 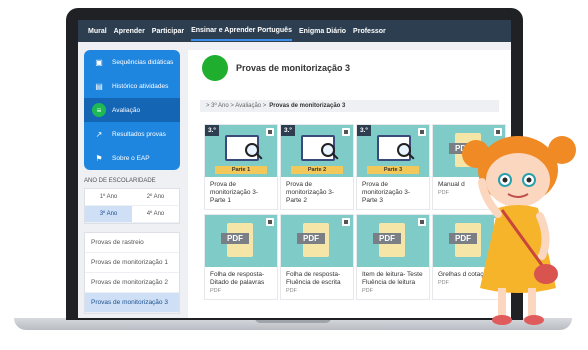 What do you see at coordinates (386, 192) in the screenshot?
I see `card-title: Prova de monitorização 3- Parte 3` at bounding box center [386, 192].